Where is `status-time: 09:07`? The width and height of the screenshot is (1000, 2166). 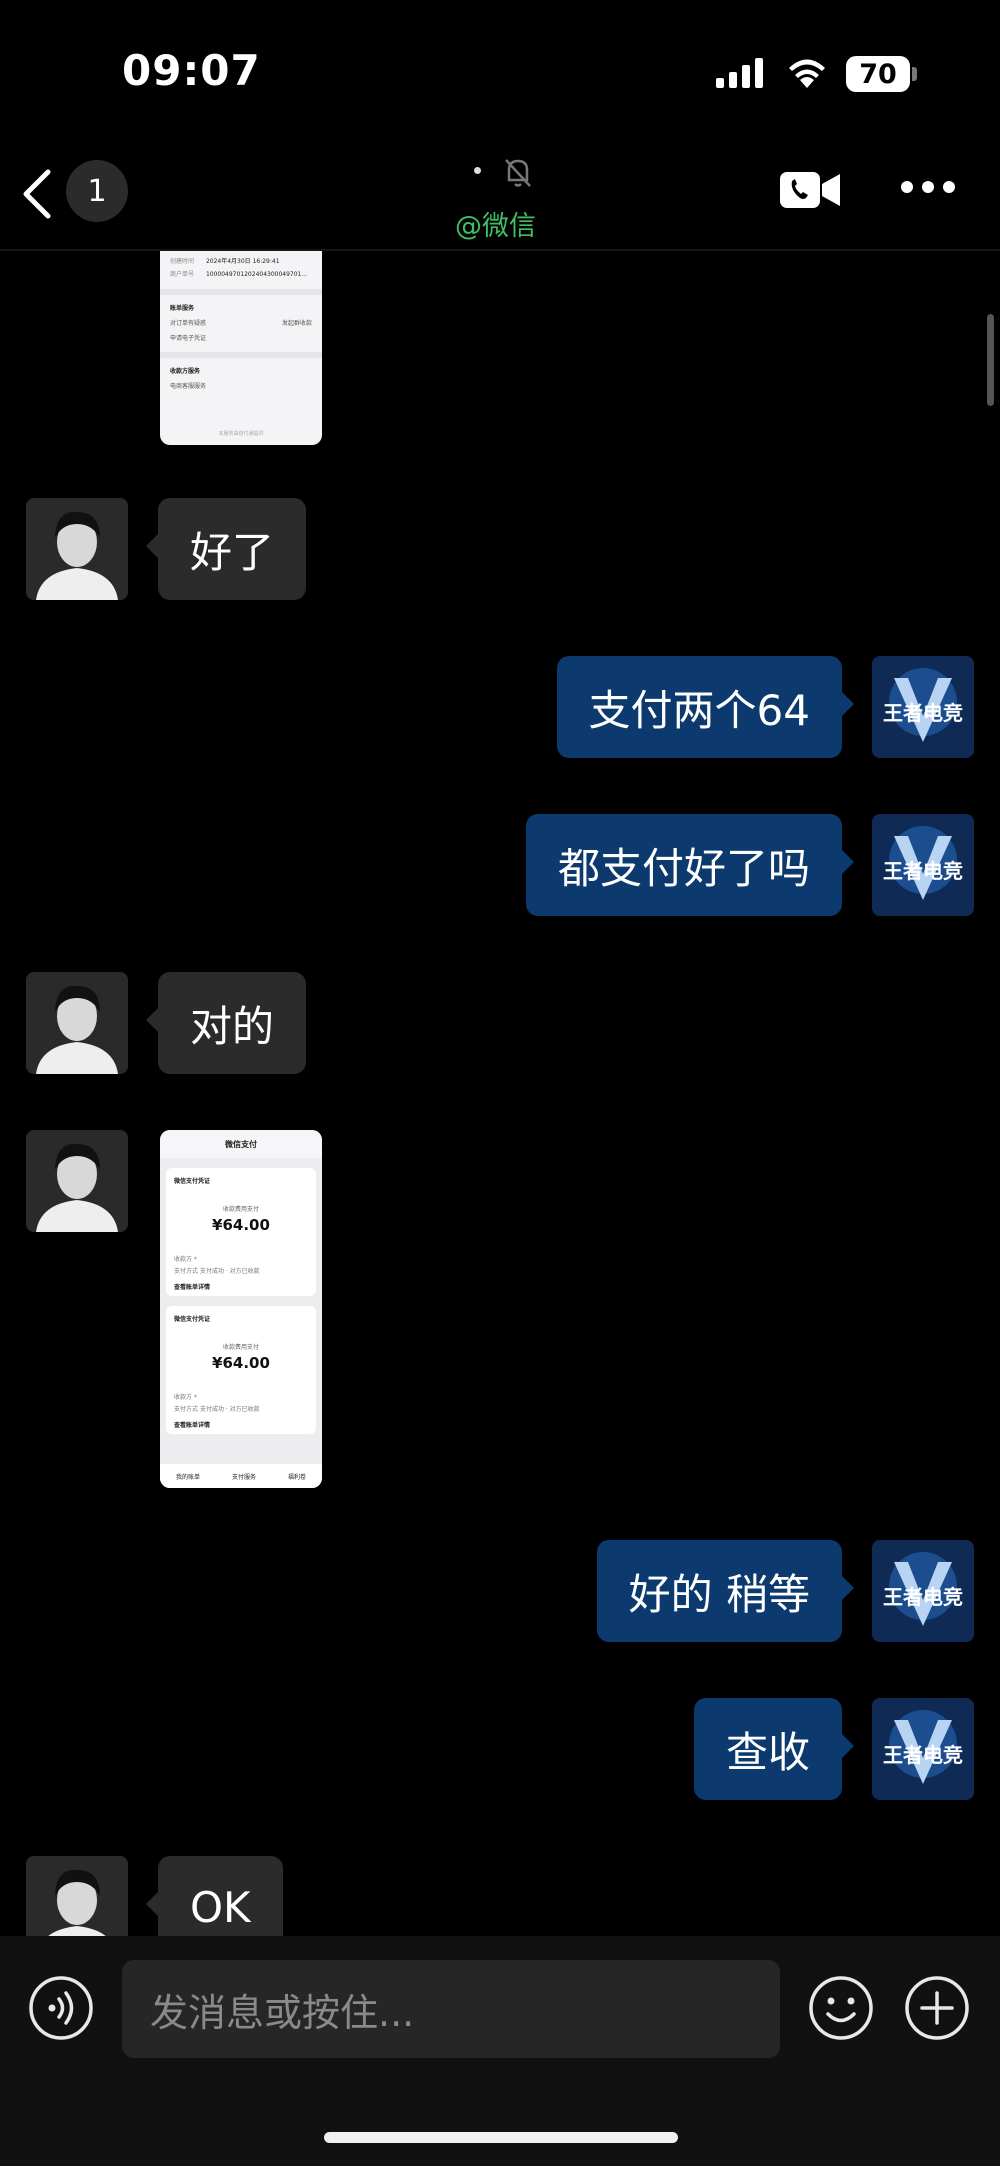 status-time: 09:07 is located at coordinates (191, 70).